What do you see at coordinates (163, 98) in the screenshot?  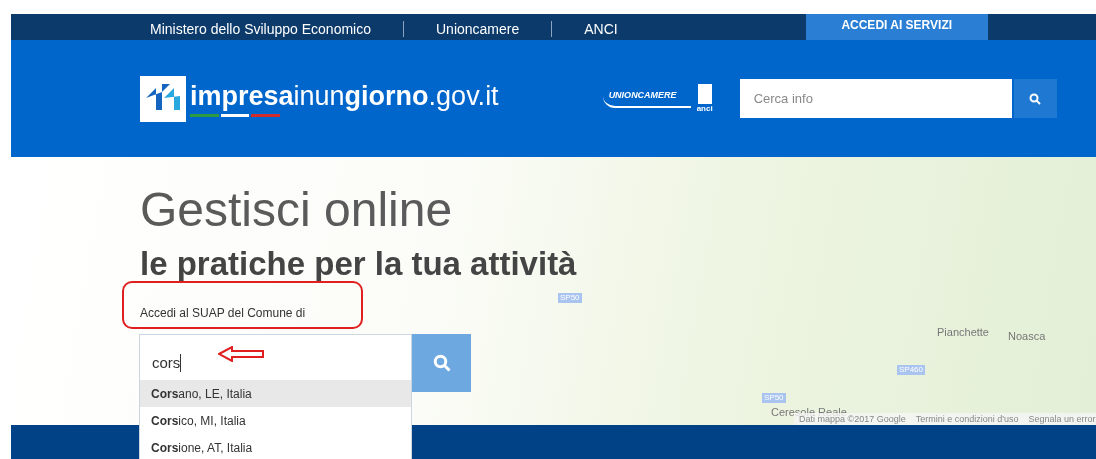 I see `logo-icon` at bounding box center [163, 98].